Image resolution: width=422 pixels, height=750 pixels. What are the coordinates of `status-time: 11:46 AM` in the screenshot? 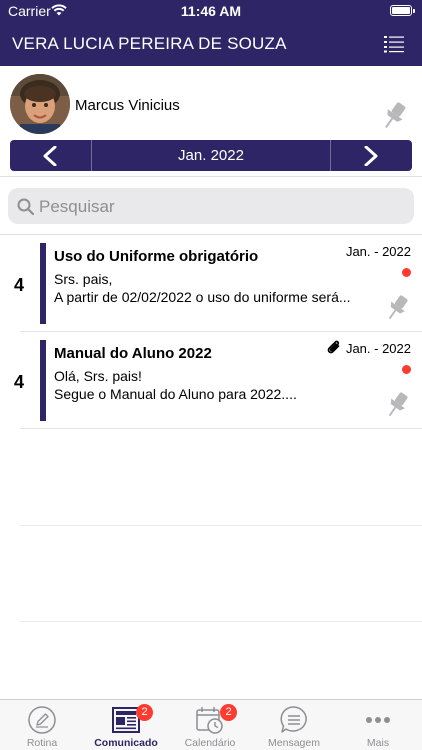 It's located at (211, 11).